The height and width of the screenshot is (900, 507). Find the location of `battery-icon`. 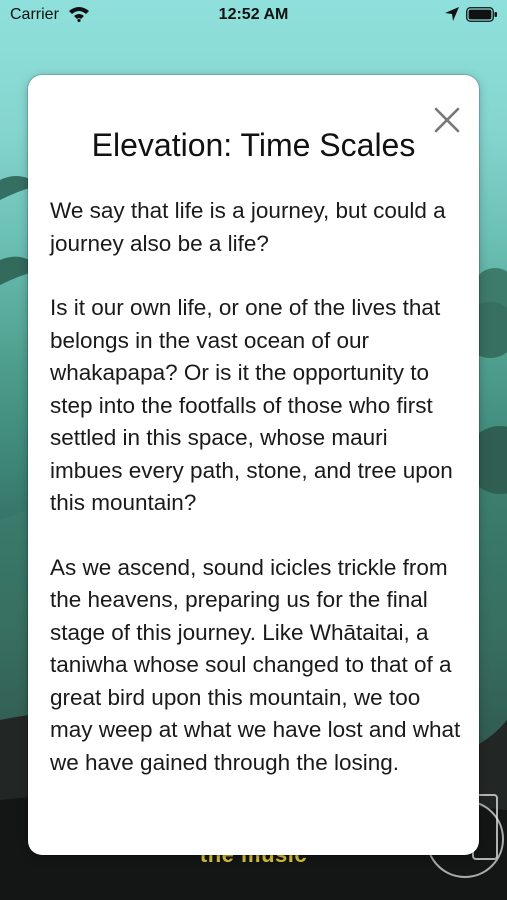

battery-icon is located at coordinates (482, 17).